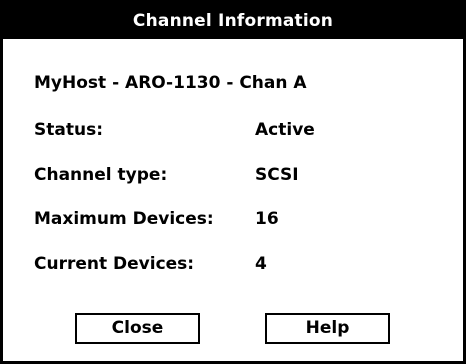 Image resolution: width=466 pixels, height=364 pixels. I want to click on close-button: Close, so click(137, 328).